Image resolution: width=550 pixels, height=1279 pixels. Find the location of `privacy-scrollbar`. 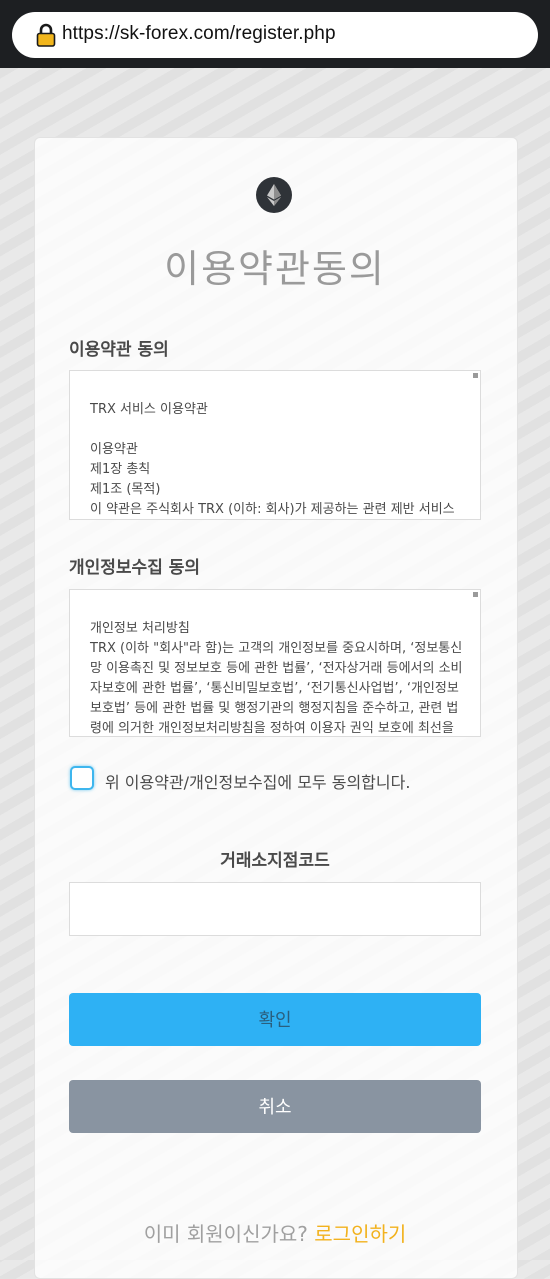

privacy-scrollbar is located at coordinates (475, 594).